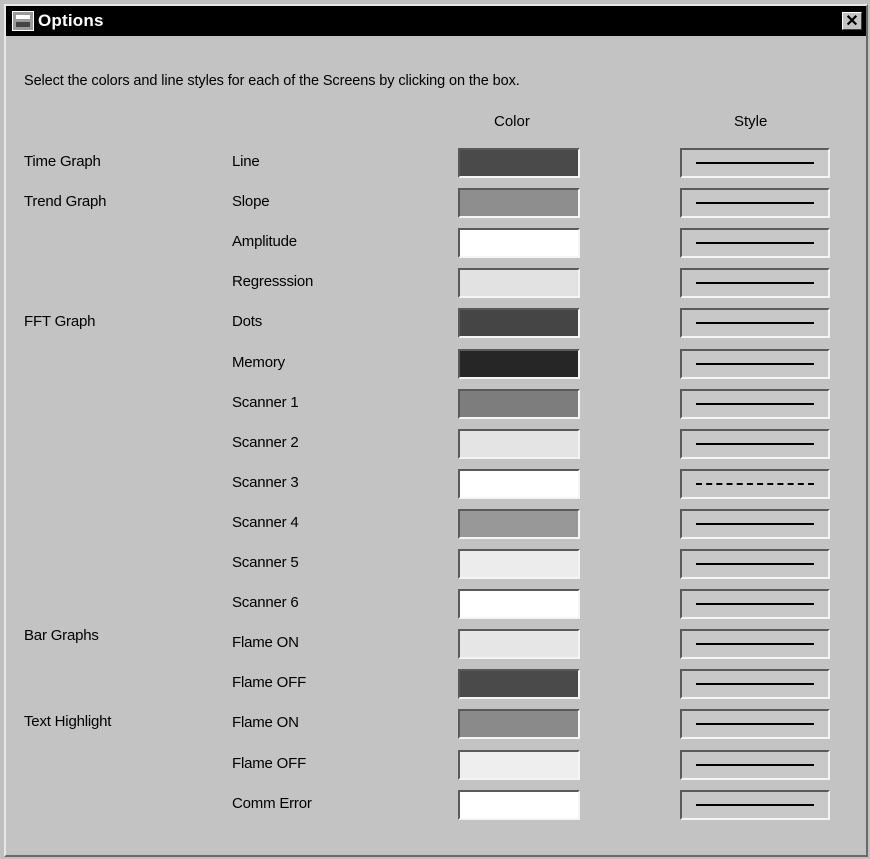  Describe the element at coordinates (265, 442) in the screenshot. I see `row-label: Scanner 2` at that location.